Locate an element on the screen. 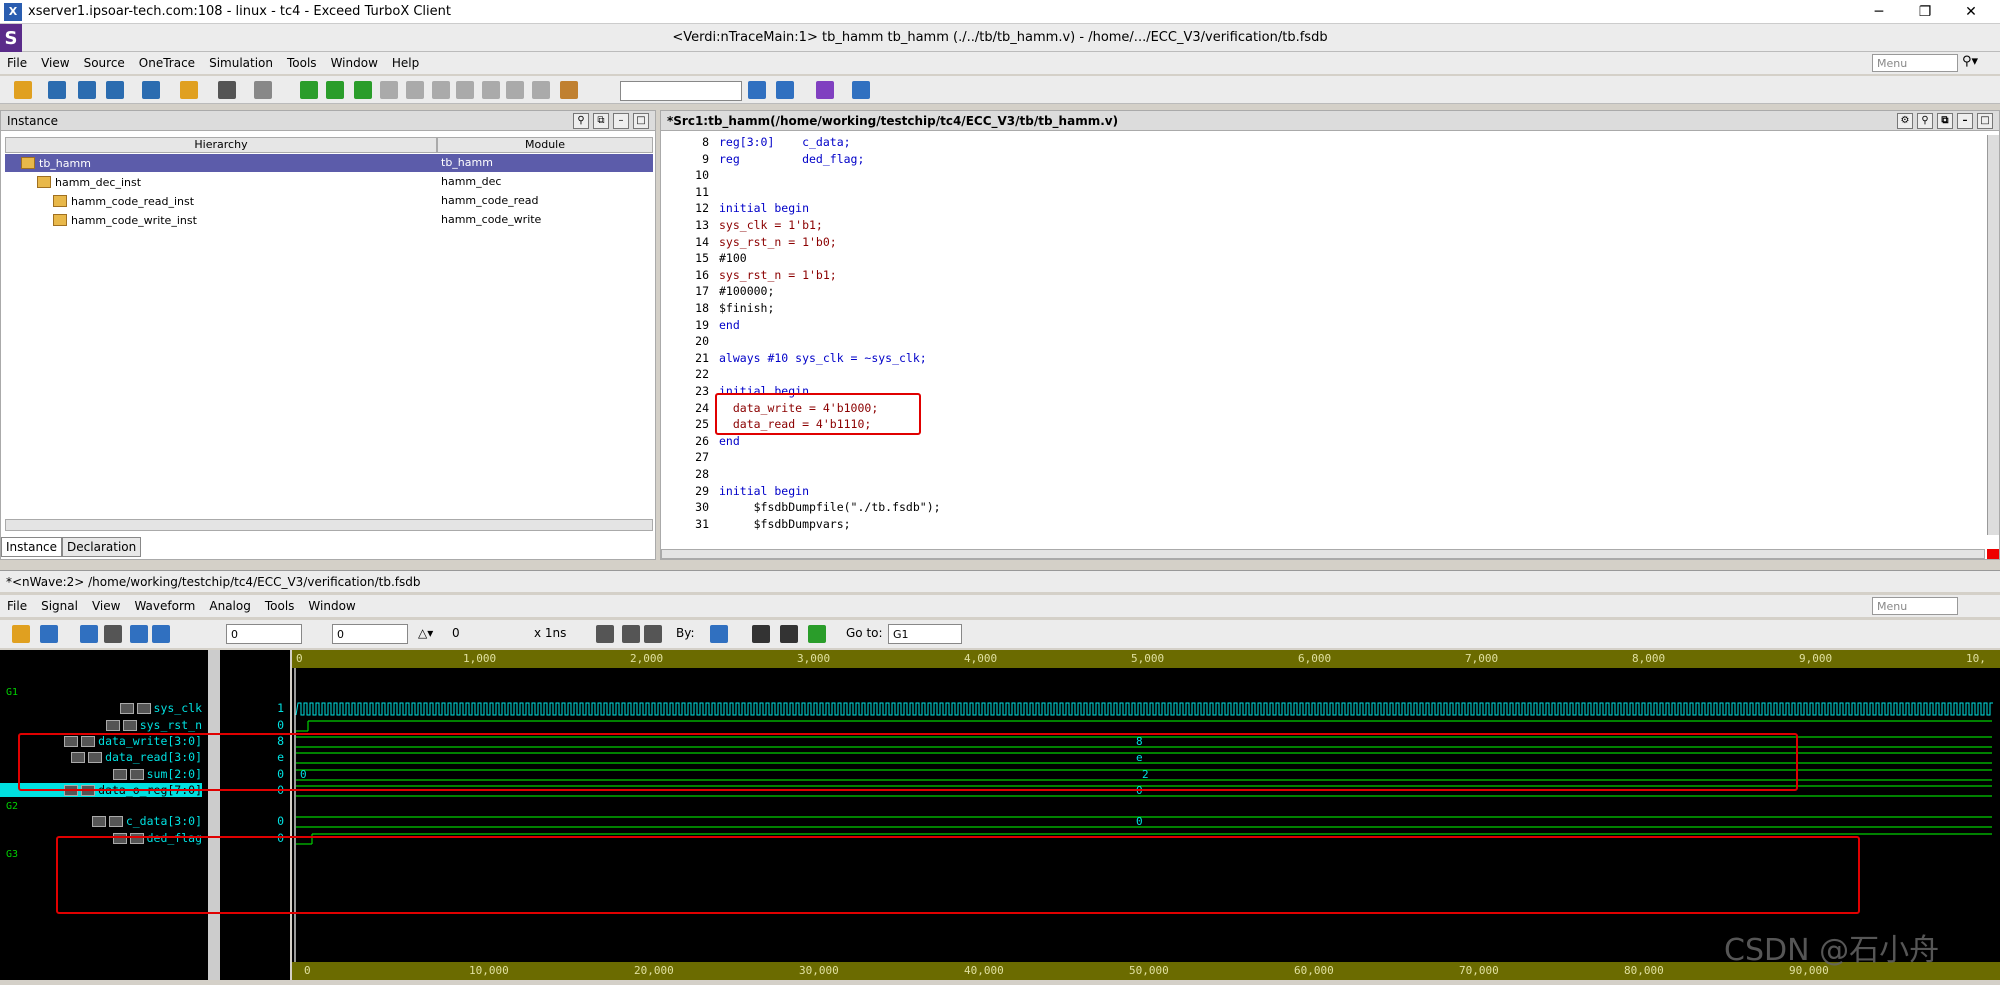 The width and height of the screenshot is (2000, 985). module-column-header: Module is located at coordinates (545, 145).